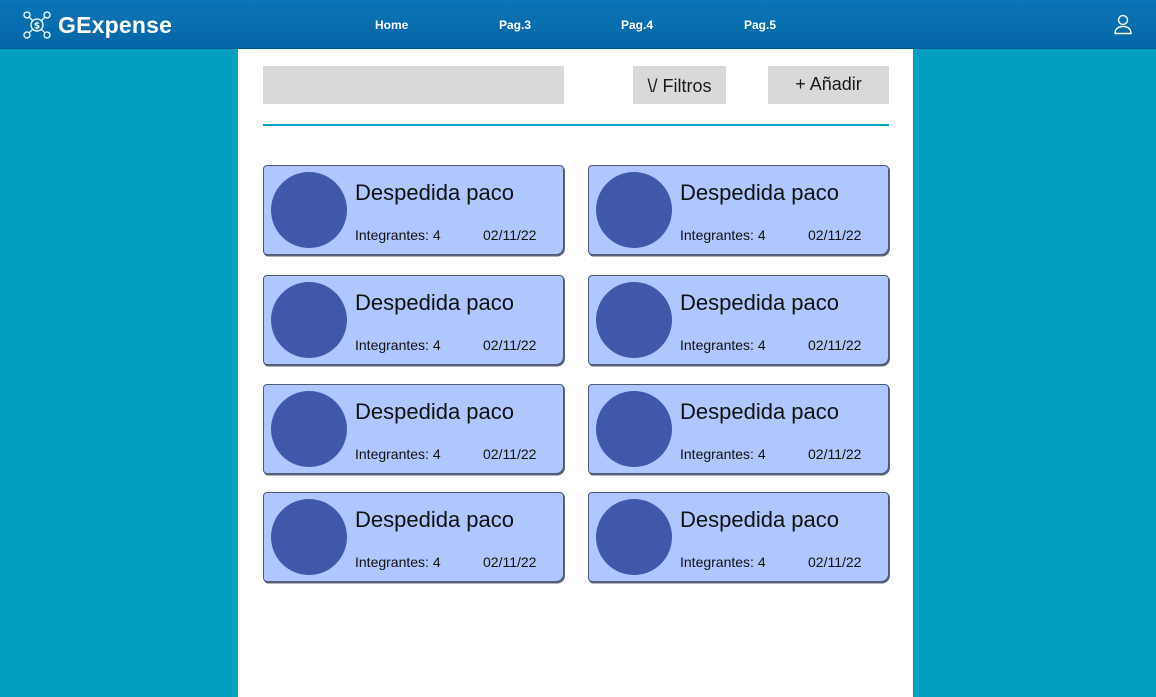 The height and width of the screenshot is (697, 1156). I want to click on nav-pag4: Pag.4, so click(637, 25).